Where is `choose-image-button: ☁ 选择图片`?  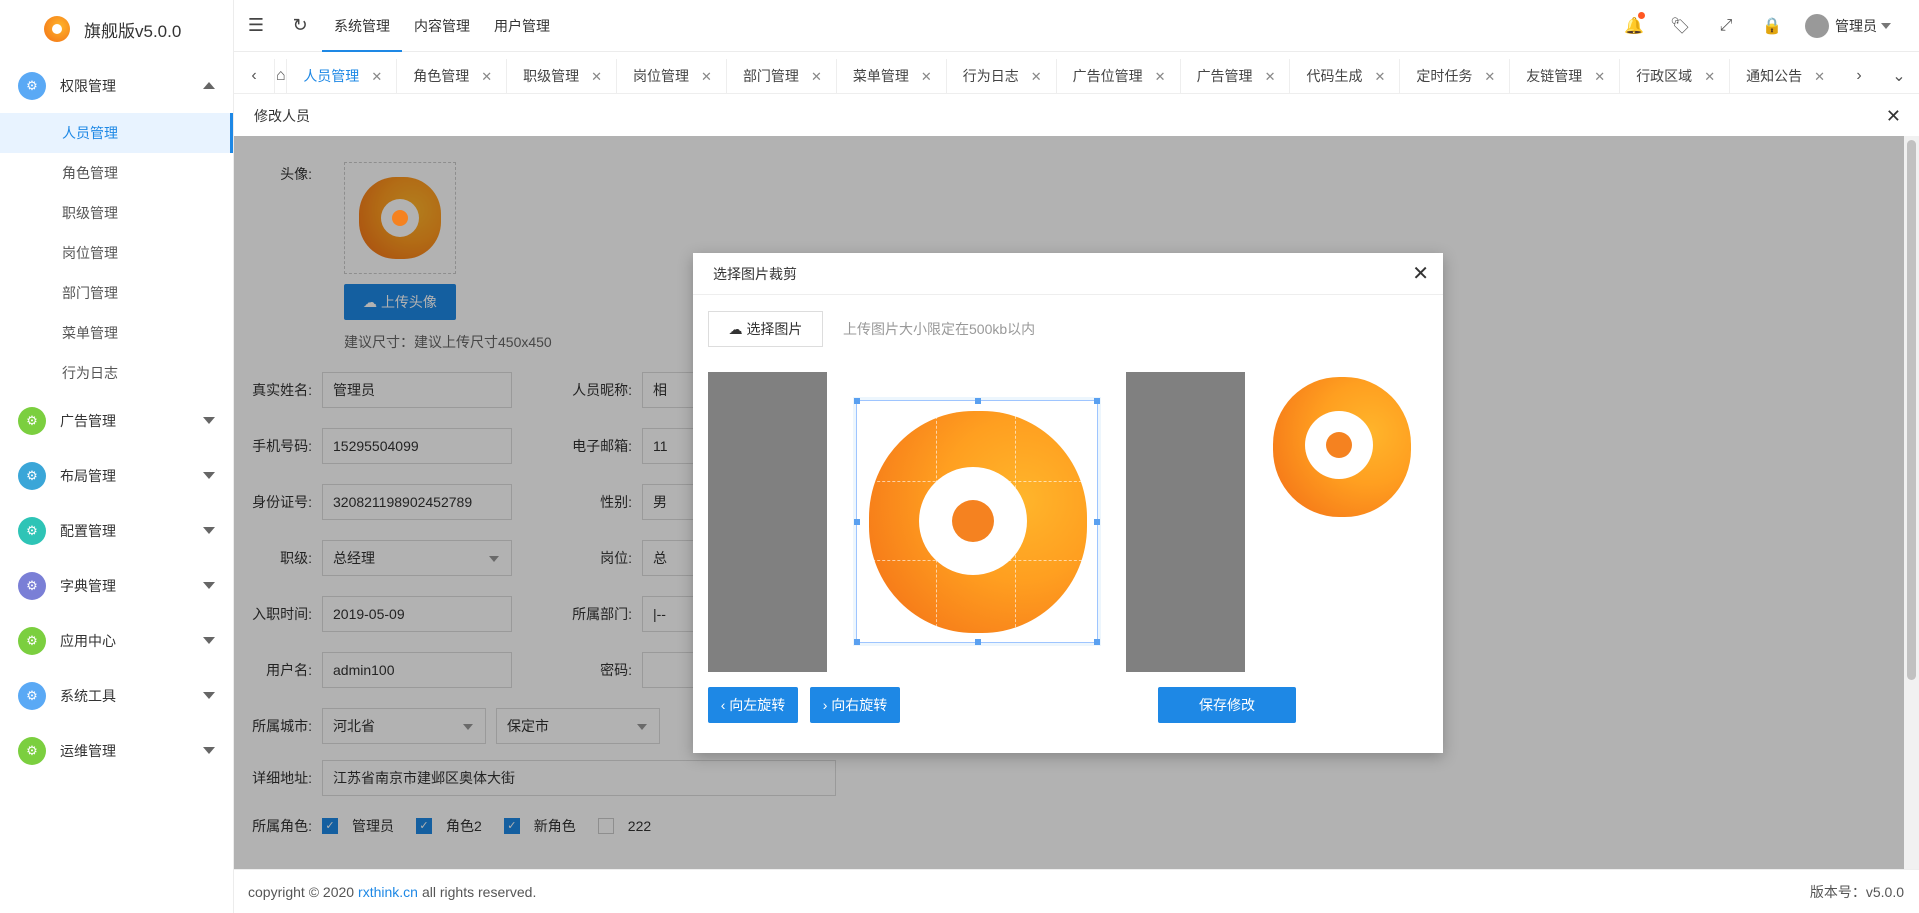
choose-image-button: ☁ 选择图片 is located at coordinates (765, 329).